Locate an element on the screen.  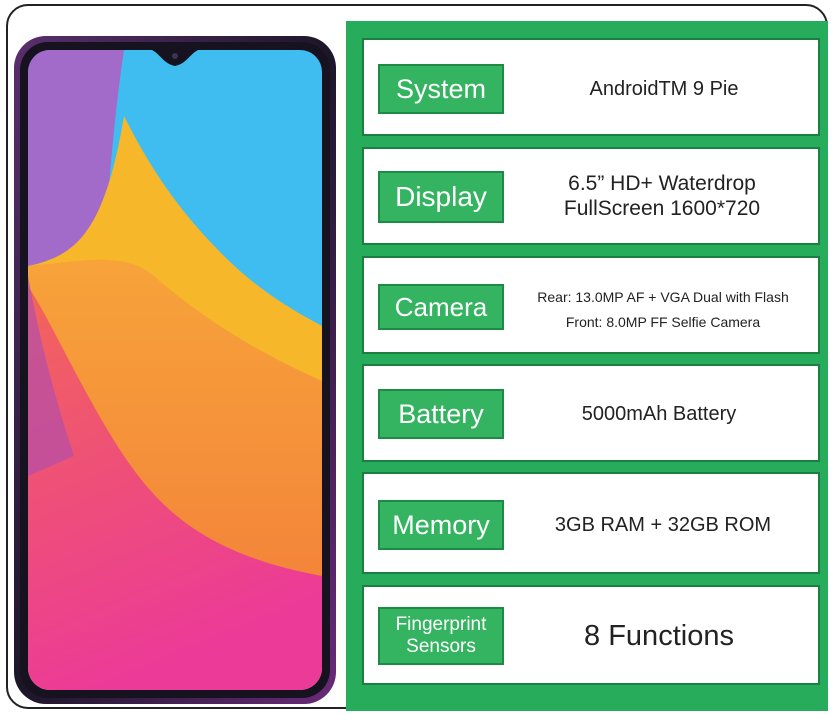
spec-value-fingerprint: 8 Functions is located at coordinates (659, 636).